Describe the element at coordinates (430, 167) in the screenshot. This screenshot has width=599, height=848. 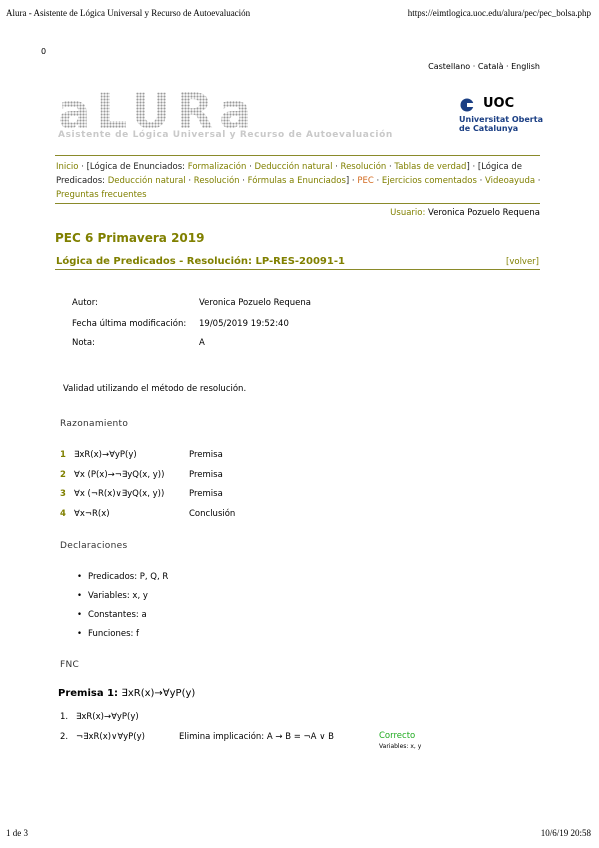
I see `nav-tablas-link: Tablas de verdad` at that location.